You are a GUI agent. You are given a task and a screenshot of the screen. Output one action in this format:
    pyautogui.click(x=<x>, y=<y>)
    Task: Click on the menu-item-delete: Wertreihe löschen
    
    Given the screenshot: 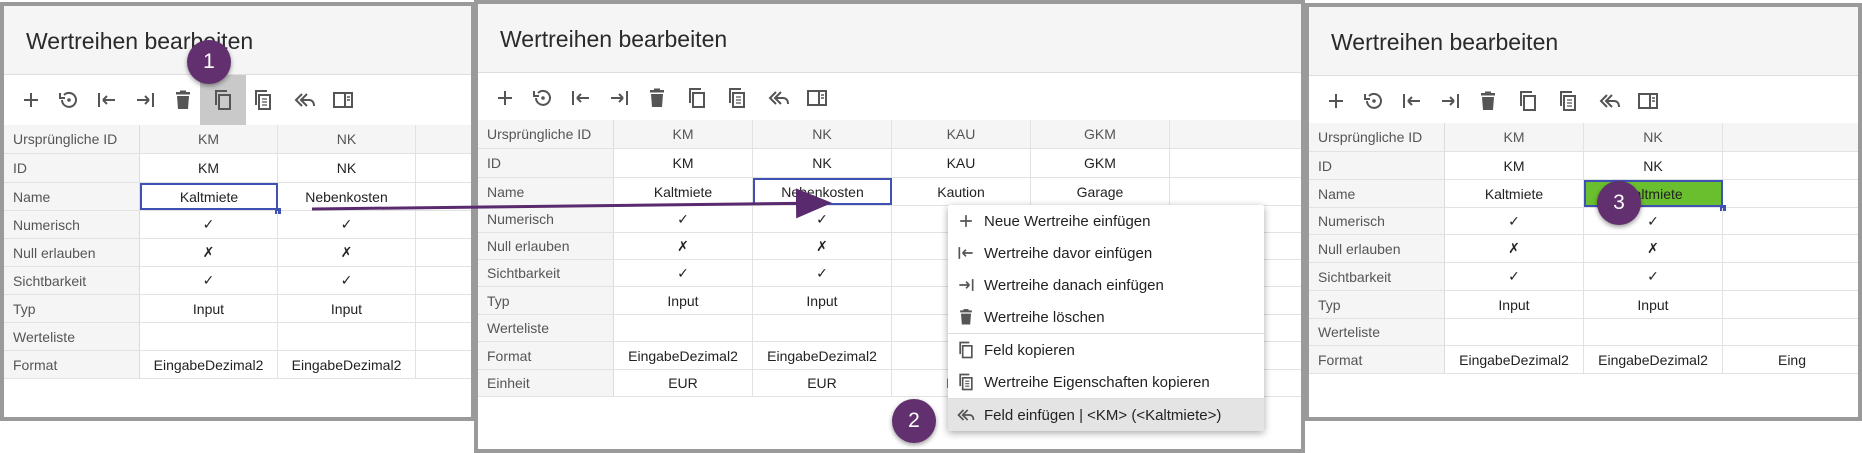 What is the action you would take?
    pyautogui.click(x=1106, y=317)
    